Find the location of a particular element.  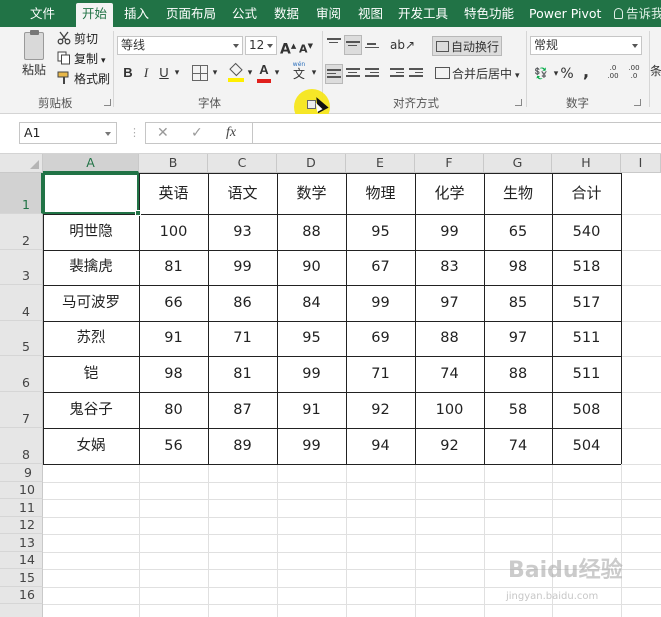

score-cell: 511 is located at coordinates (586, 338).